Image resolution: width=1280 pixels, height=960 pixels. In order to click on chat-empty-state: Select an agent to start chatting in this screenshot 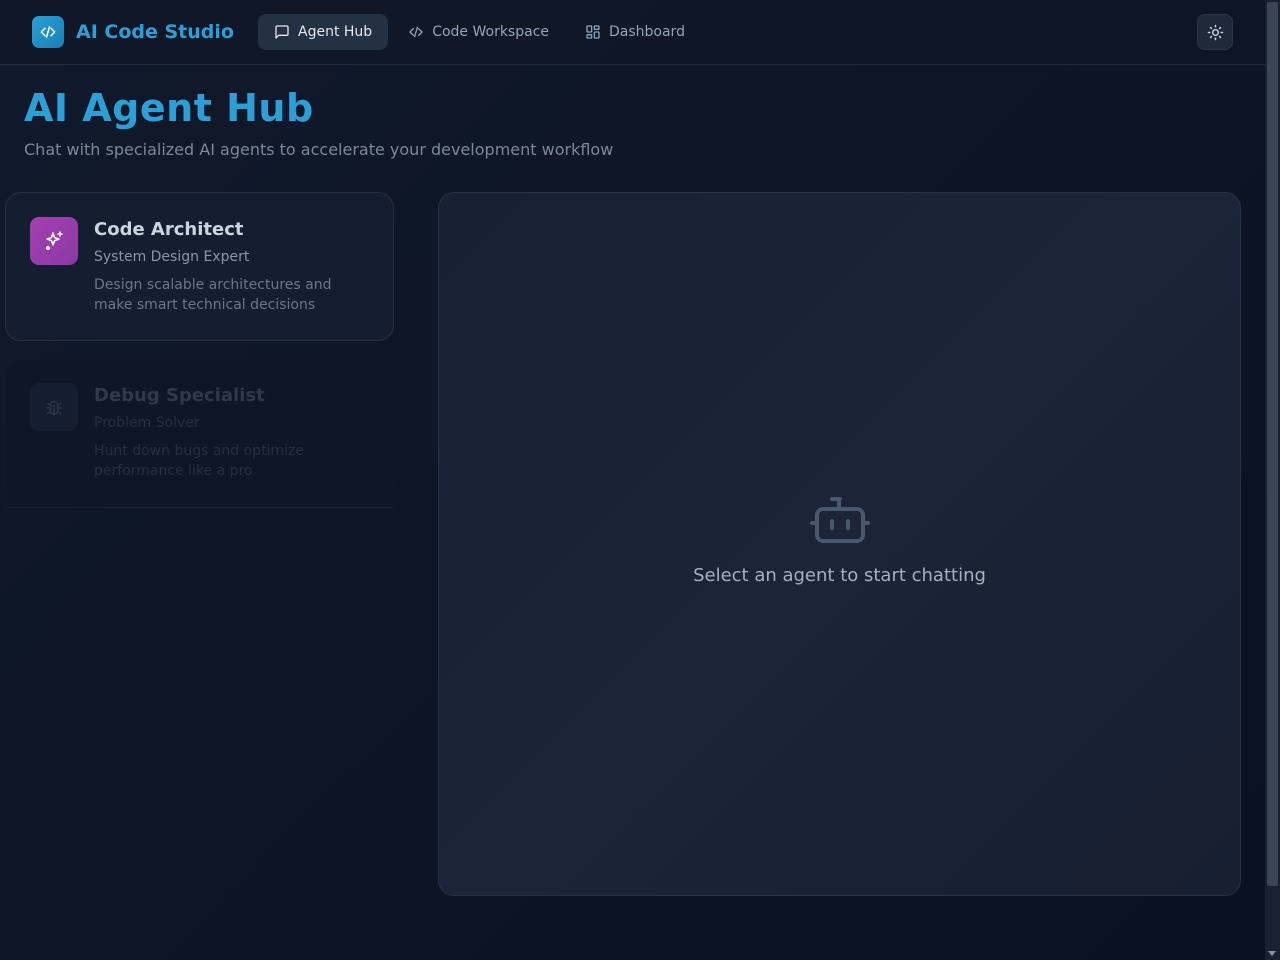, I will do `click(839, 540)`.